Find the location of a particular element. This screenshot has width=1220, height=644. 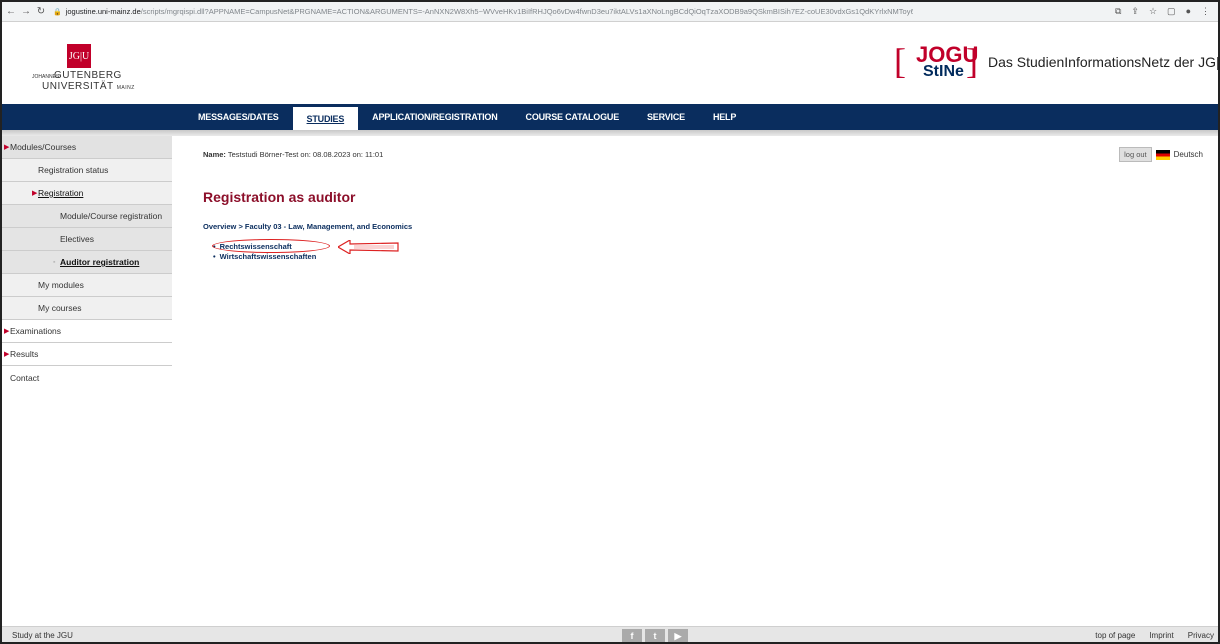

nav-messages-dates: MESSAGES/DATES is located at coordinates (238, 117).